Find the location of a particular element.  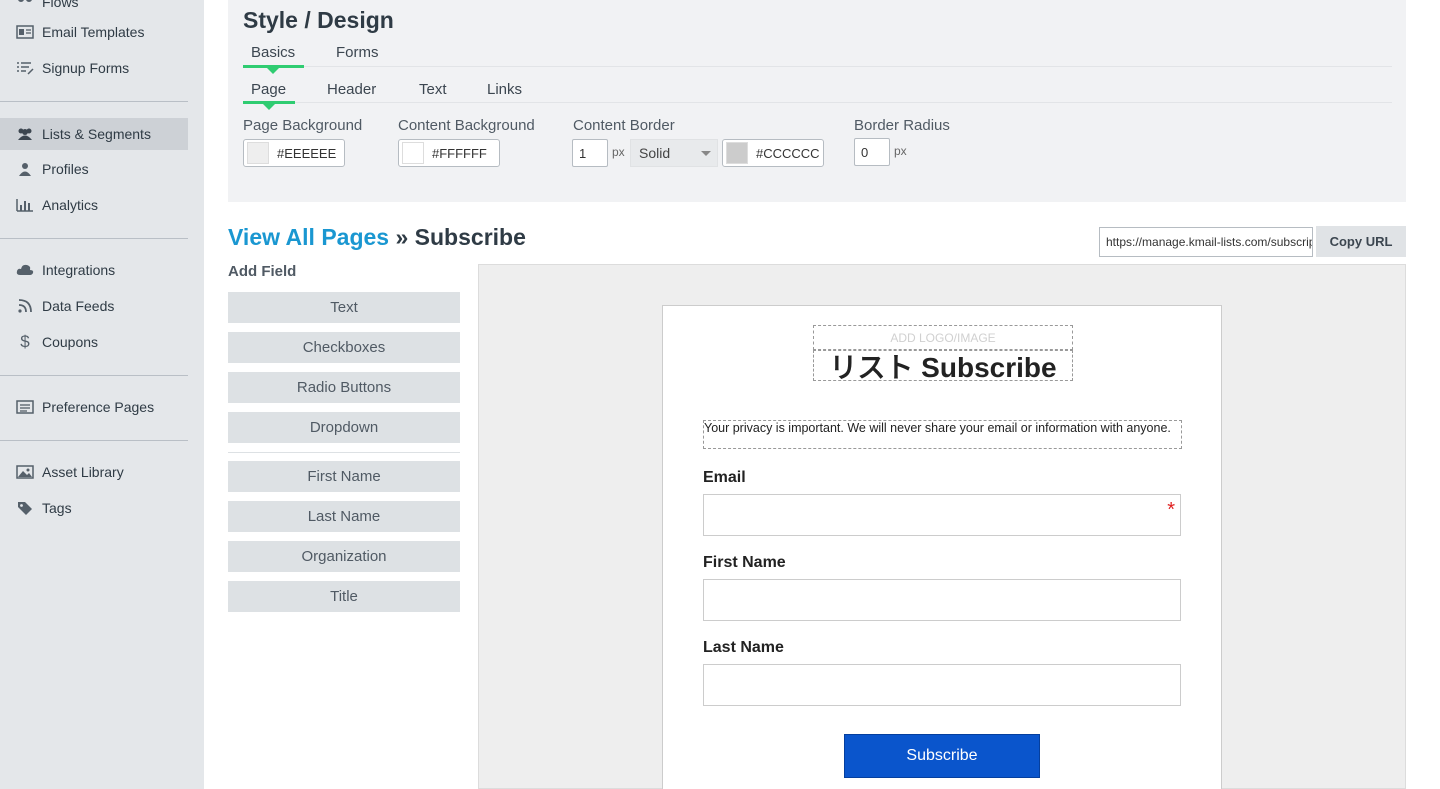

sidebar-item-signup-forms: Signup Forms is located at coordinates (102, 68).